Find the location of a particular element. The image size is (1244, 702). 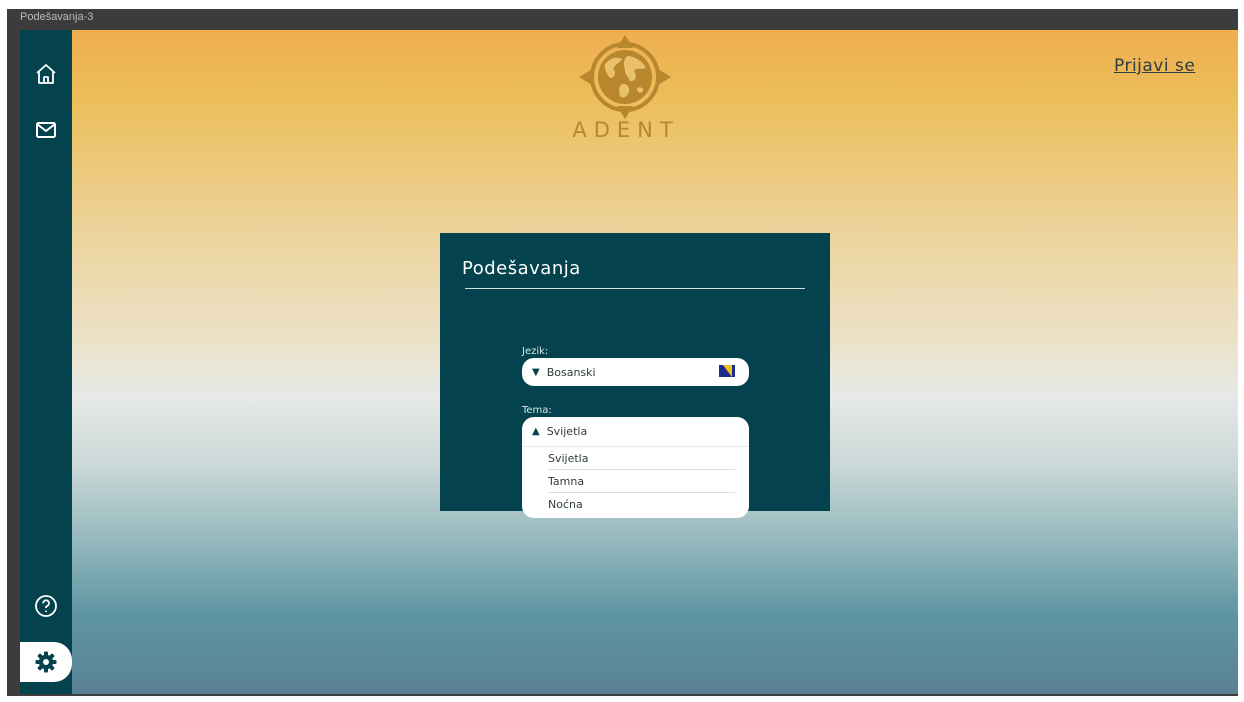

brand-name: ADENT is located at coordinates (626, 130).